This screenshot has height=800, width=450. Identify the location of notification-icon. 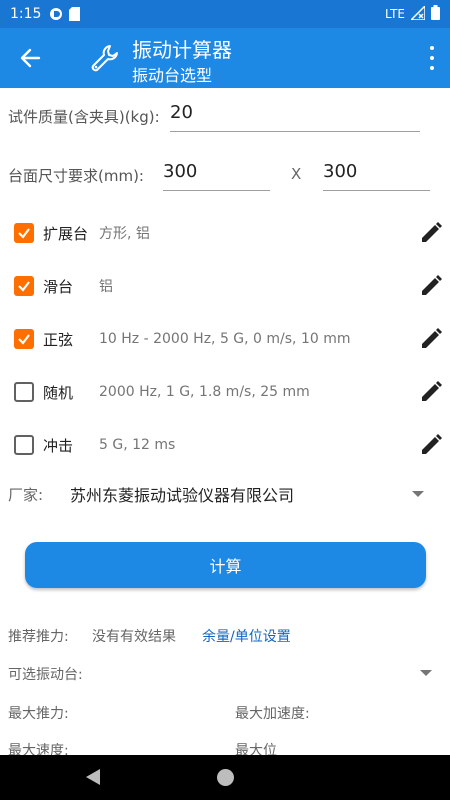
(56, 14).